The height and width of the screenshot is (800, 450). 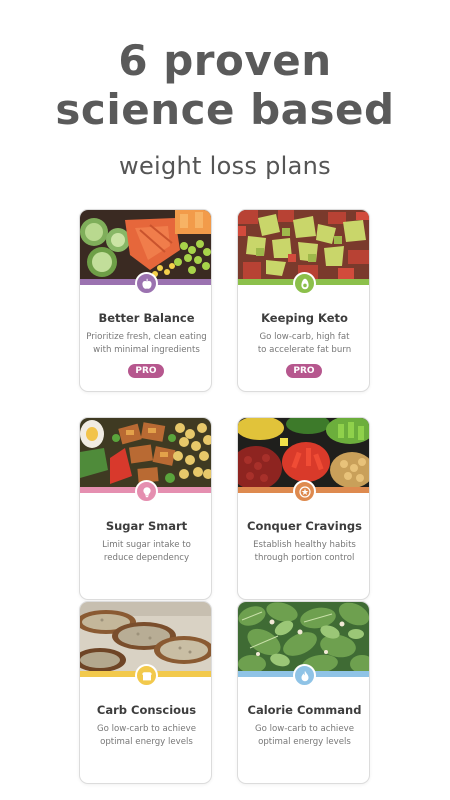 What do you see at coordinates (304, 526) in the screenshot?
I see `plan-title: Conquer Cravings` at bounding box center [304, 526].